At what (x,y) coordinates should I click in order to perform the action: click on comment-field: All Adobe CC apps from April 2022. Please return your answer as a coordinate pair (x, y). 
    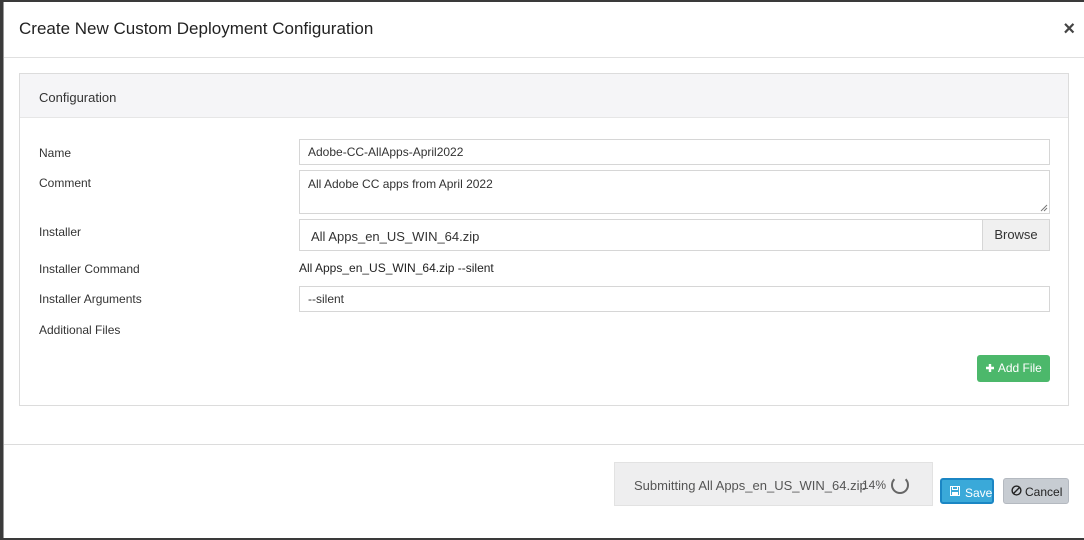
    Looking at the image, I should click on (674, 192).